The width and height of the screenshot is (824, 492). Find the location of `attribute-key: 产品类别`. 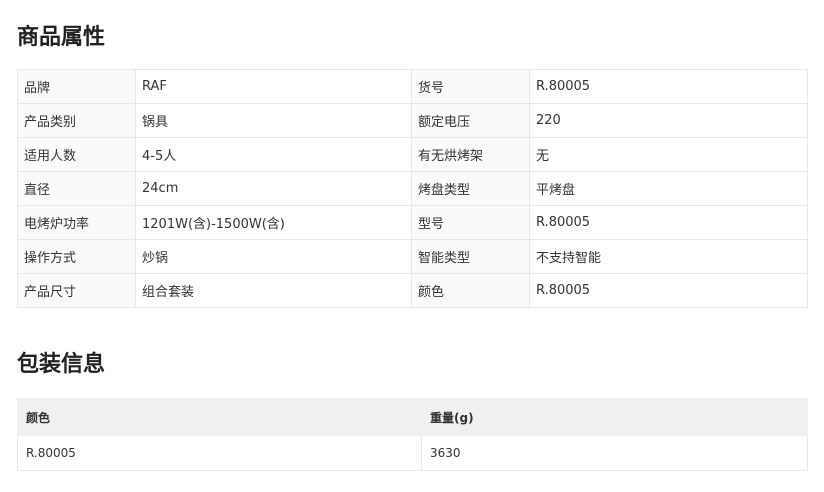

attribute-key: 产品类别 is located at coordinates (76, 120).